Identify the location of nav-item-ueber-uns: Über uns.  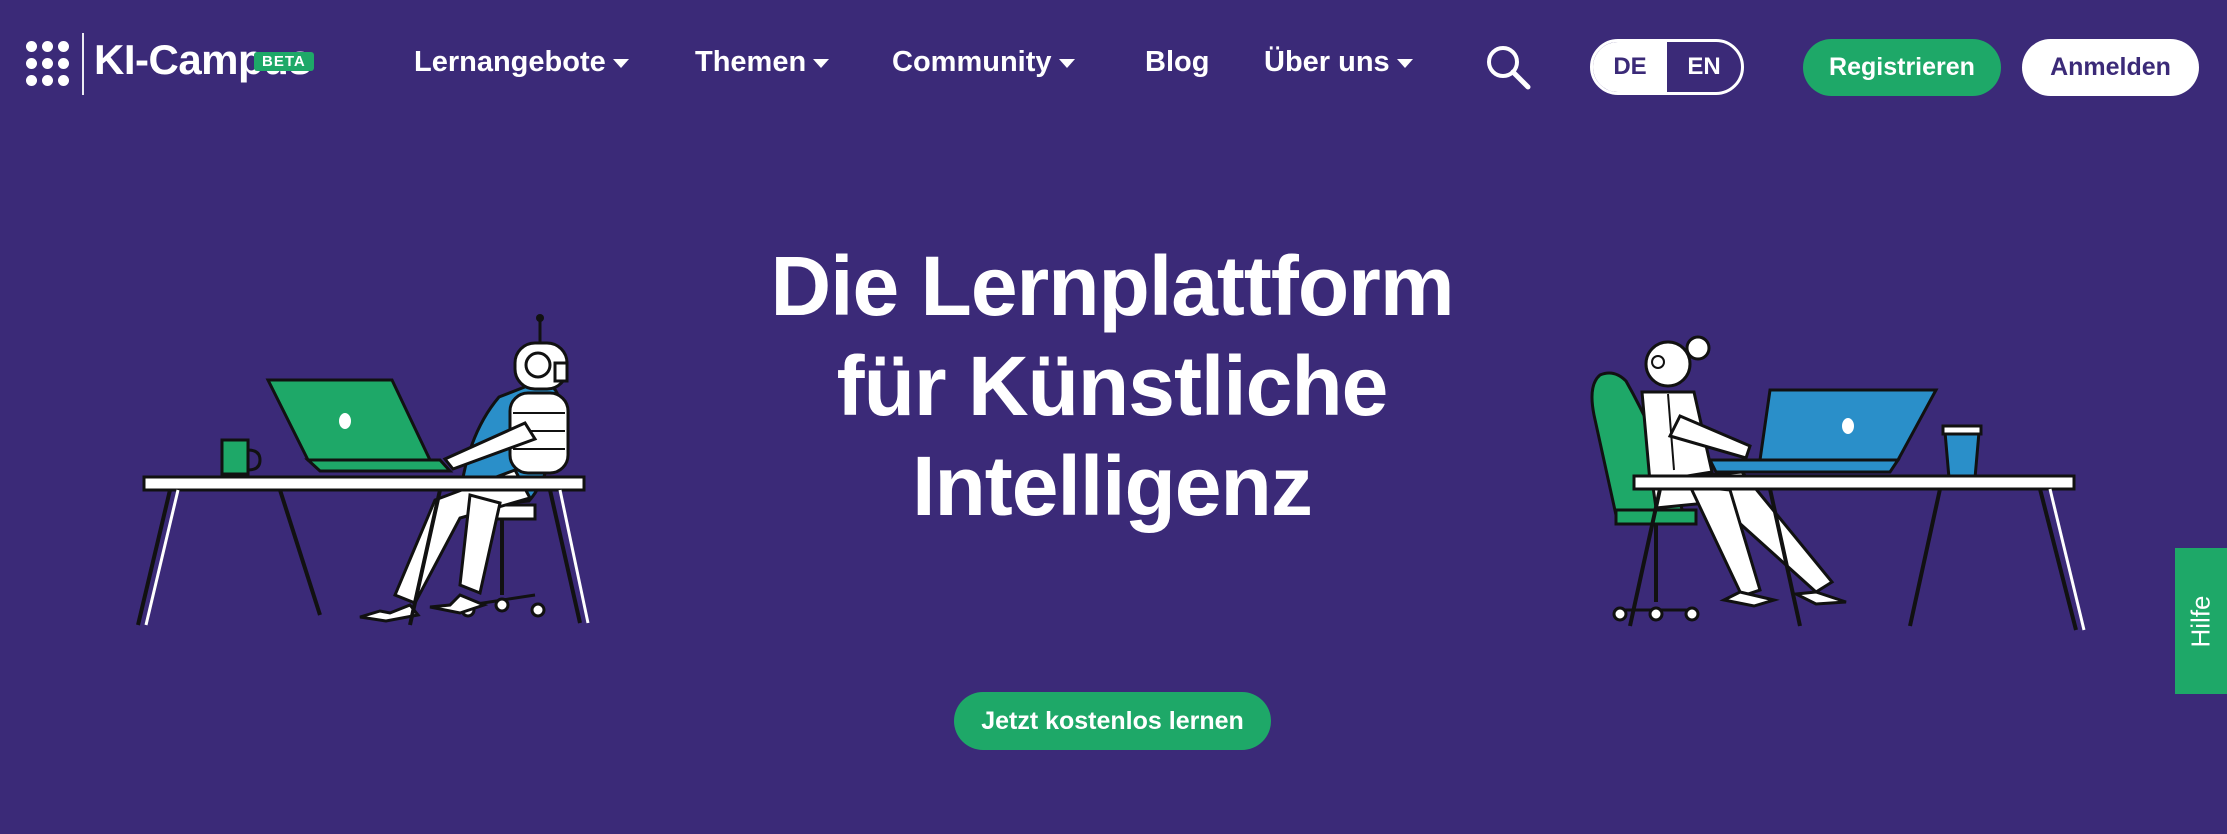
(1338, 62).